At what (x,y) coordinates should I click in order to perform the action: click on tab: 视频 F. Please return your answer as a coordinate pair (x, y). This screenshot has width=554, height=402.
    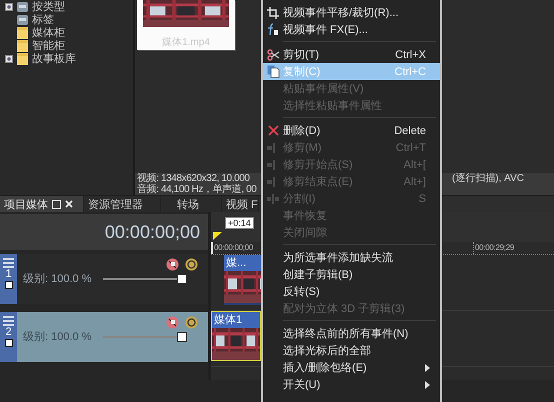
    Looking at the image, I should click on (240, 204).